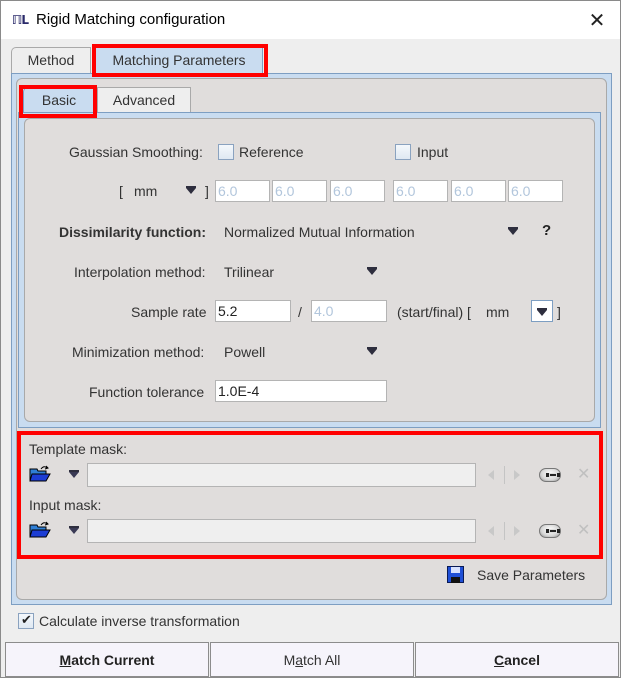 The image size is (621, 678). What do you see at coordinates (312, 659) in the screenshot?
I see `match-all-button: Match All` at bounding box center [312, 659].